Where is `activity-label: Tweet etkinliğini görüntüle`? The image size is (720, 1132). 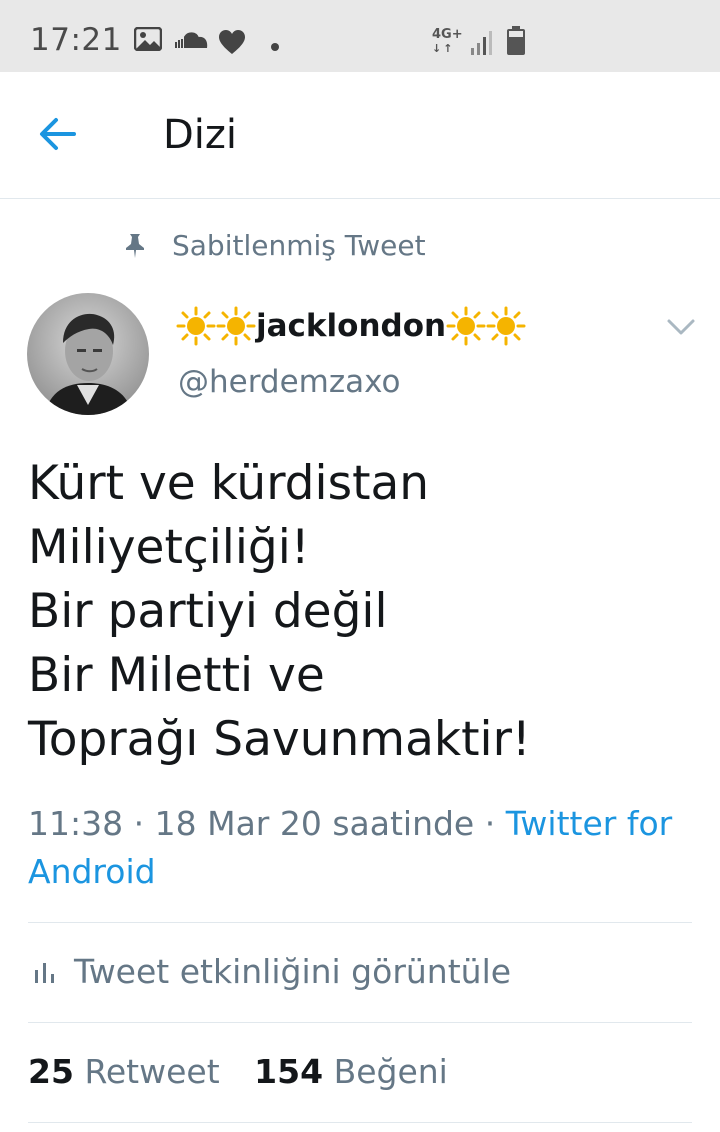 activity-label: Tweet etkinliğini görüntüle is located at coordinates (293, 971).